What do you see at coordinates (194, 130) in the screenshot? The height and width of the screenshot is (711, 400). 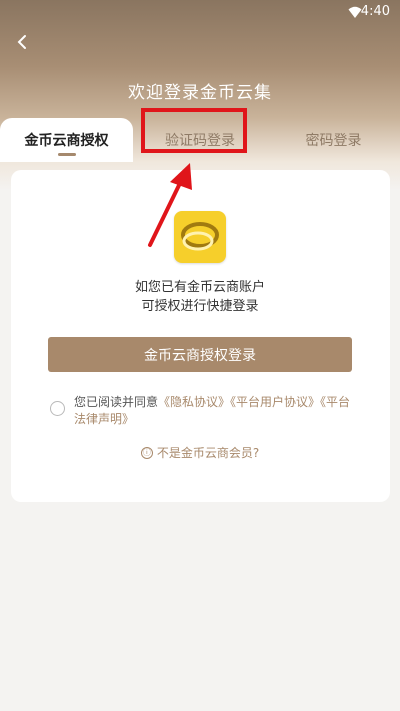 I see `highlight-annotation-box` at bounding box center [194, 130].